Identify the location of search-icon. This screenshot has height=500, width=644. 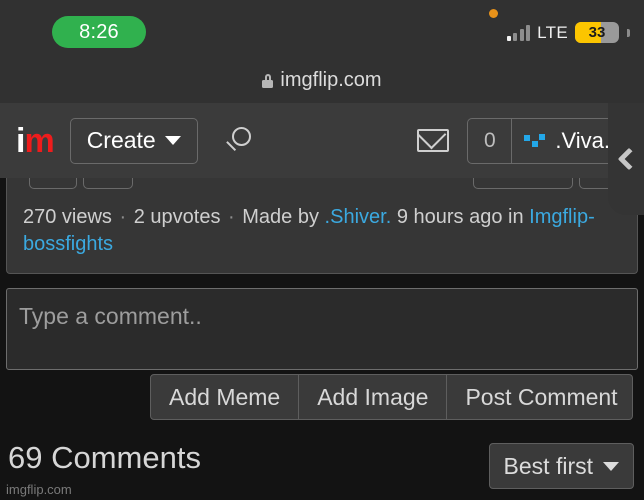
(238, 141).